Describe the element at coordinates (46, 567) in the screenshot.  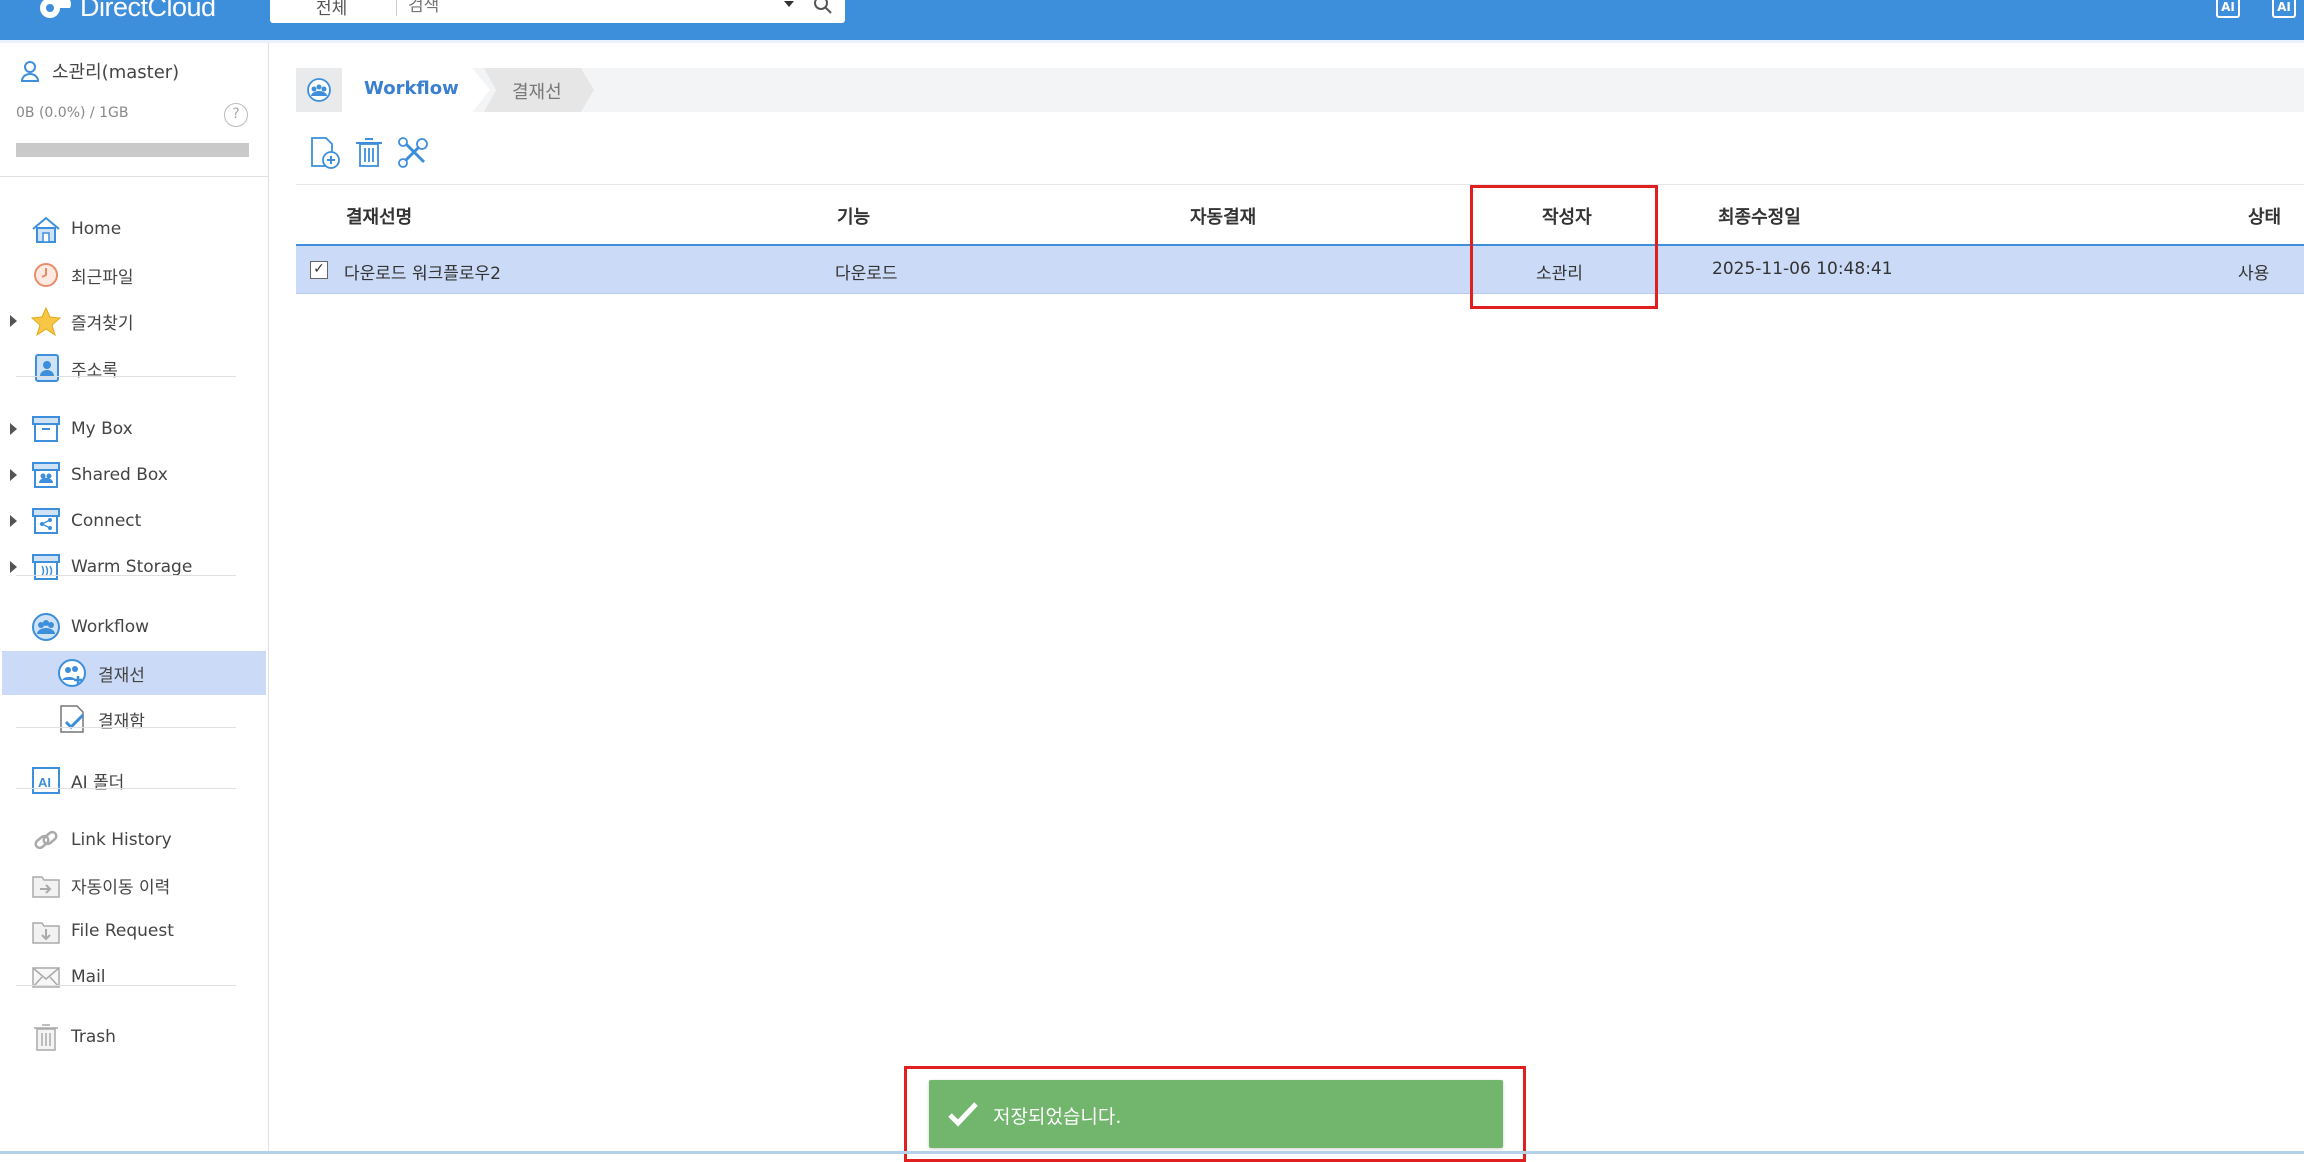
I see `warm-storage-icon` at that location.